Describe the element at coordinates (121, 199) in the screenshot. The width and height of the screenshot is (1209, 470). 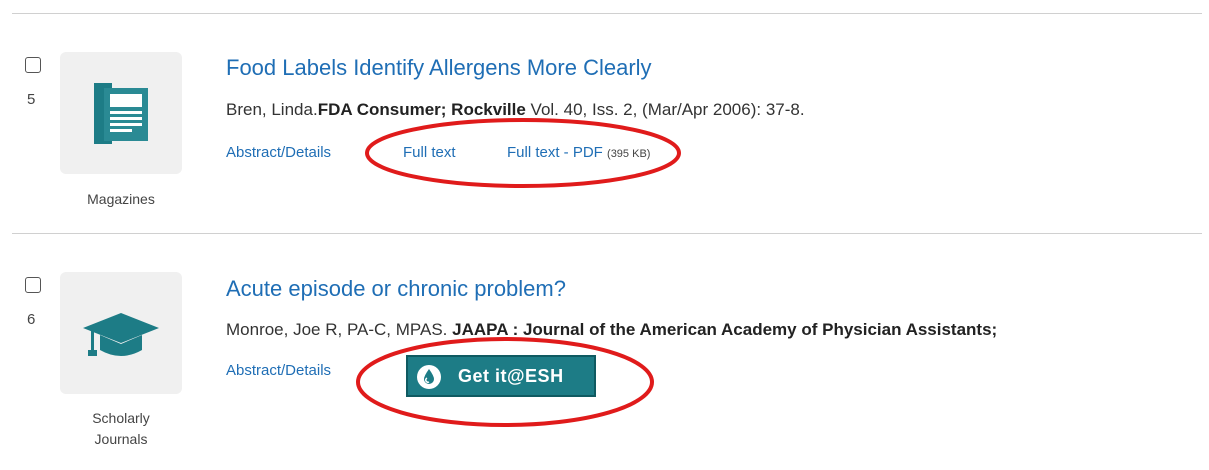
I see `document-type-label: Magazines` at that location.